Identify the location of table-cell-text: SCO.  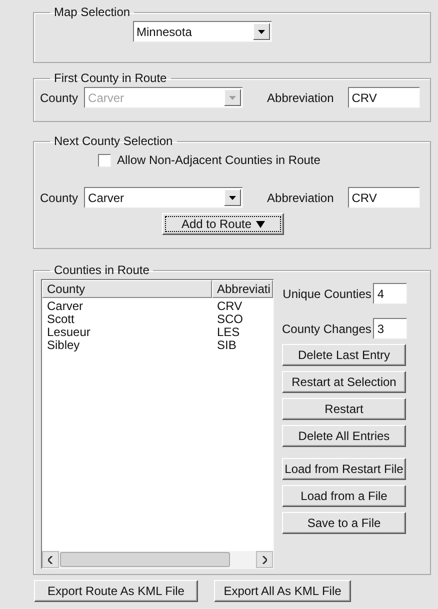
(230, 319).